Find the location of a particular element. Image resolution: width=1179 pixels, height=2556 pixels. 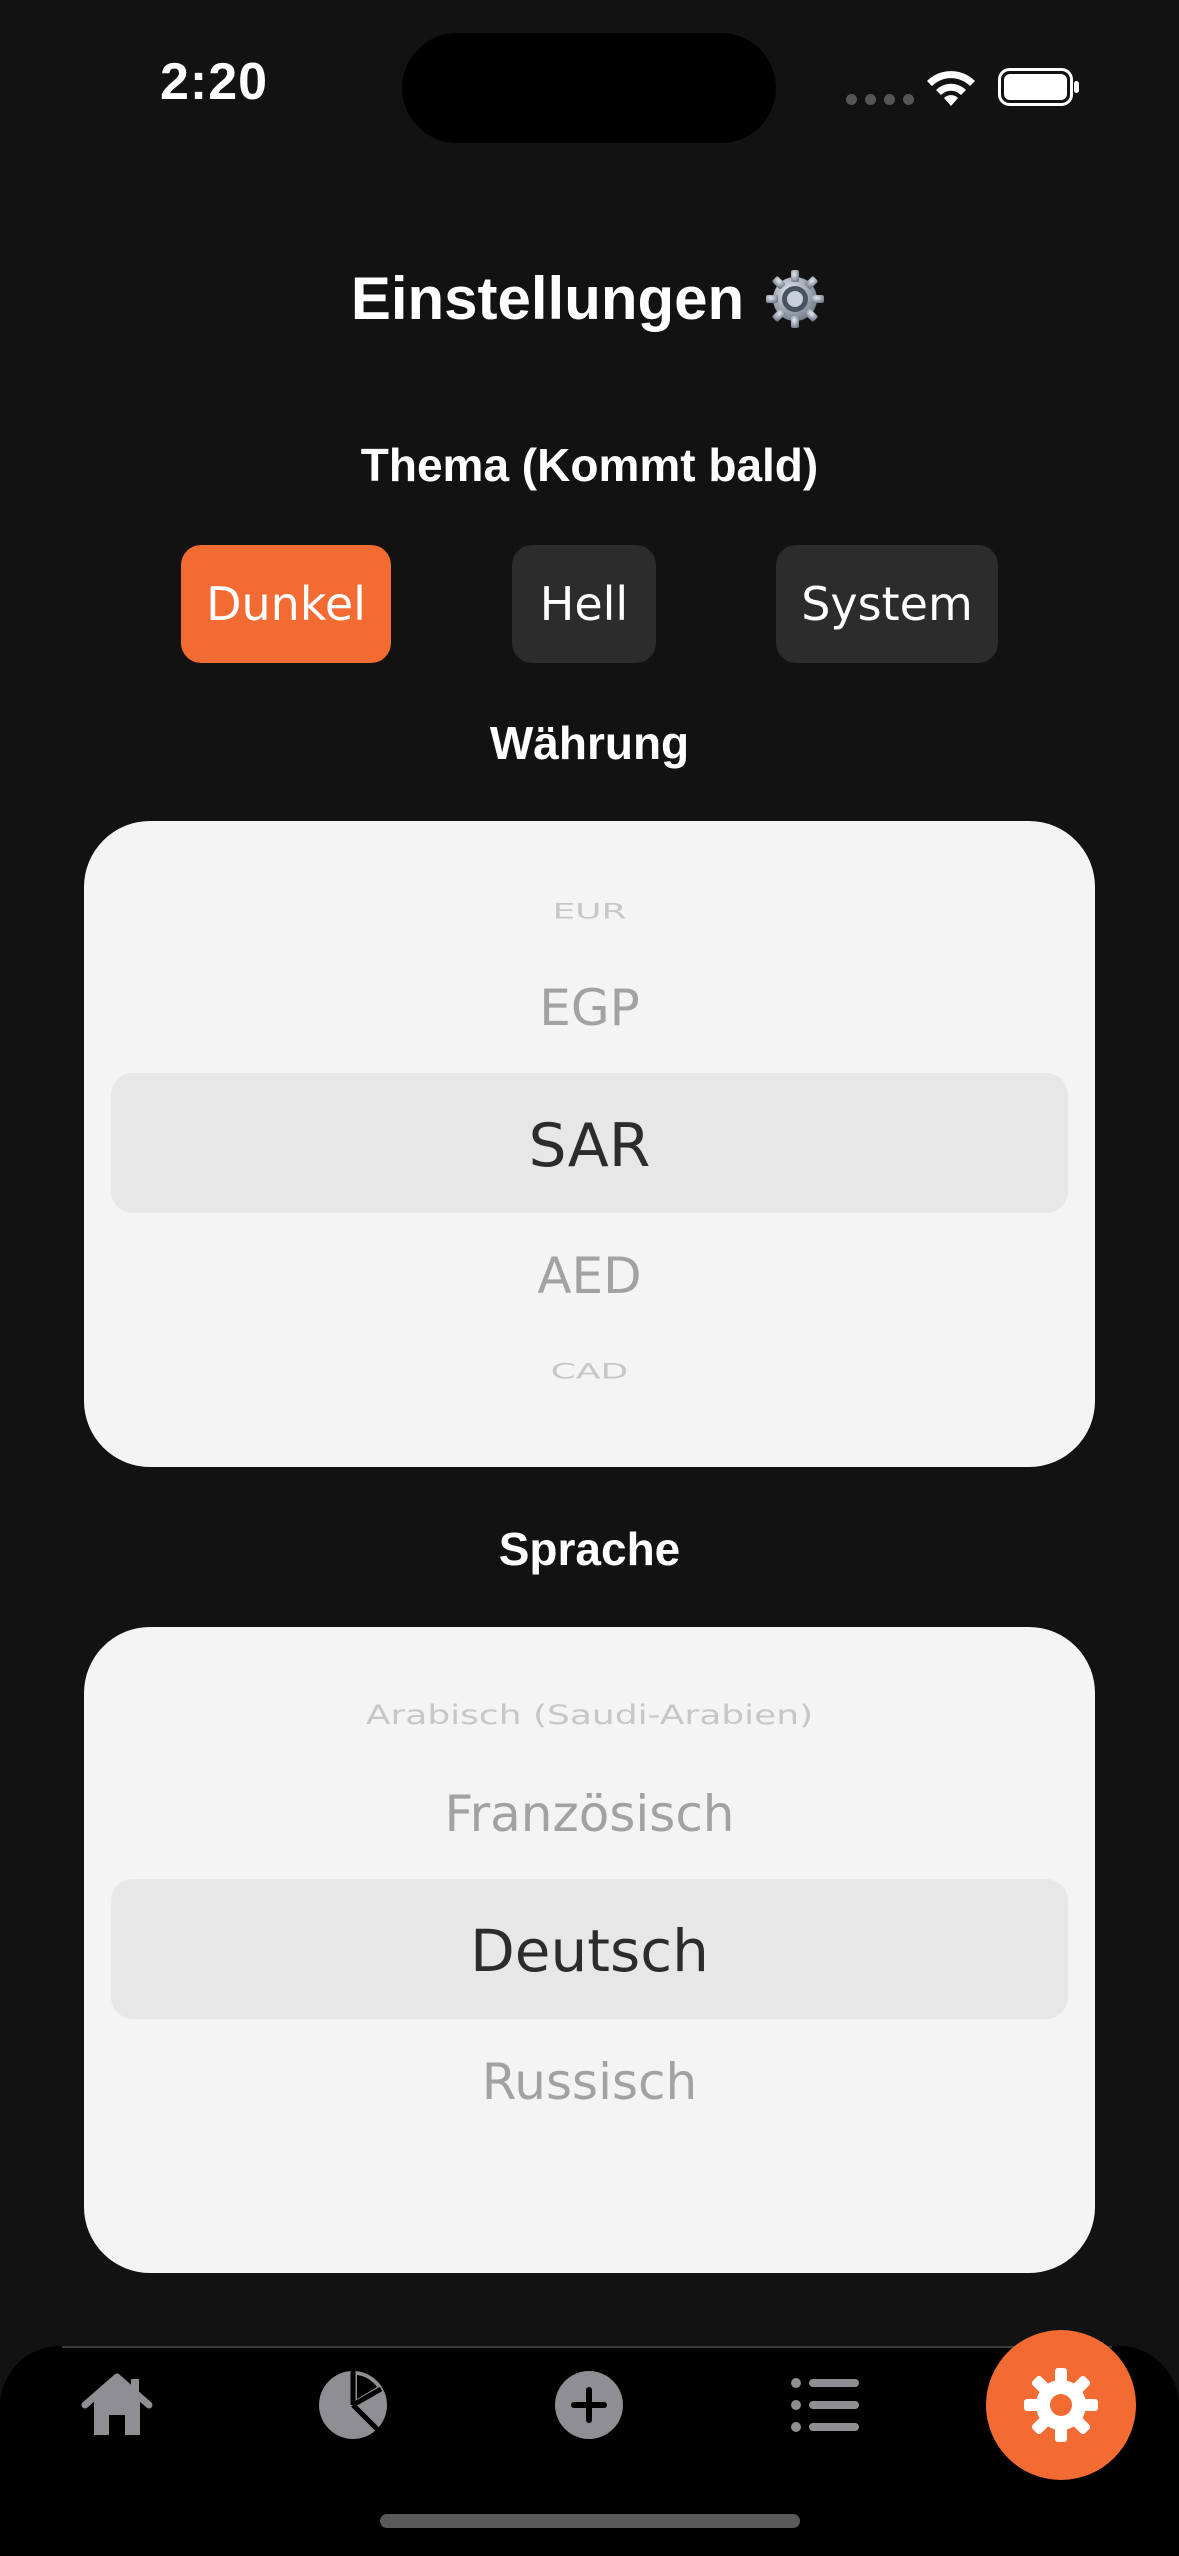

theme-light-button: Hell is located at coordinates (584, 604).